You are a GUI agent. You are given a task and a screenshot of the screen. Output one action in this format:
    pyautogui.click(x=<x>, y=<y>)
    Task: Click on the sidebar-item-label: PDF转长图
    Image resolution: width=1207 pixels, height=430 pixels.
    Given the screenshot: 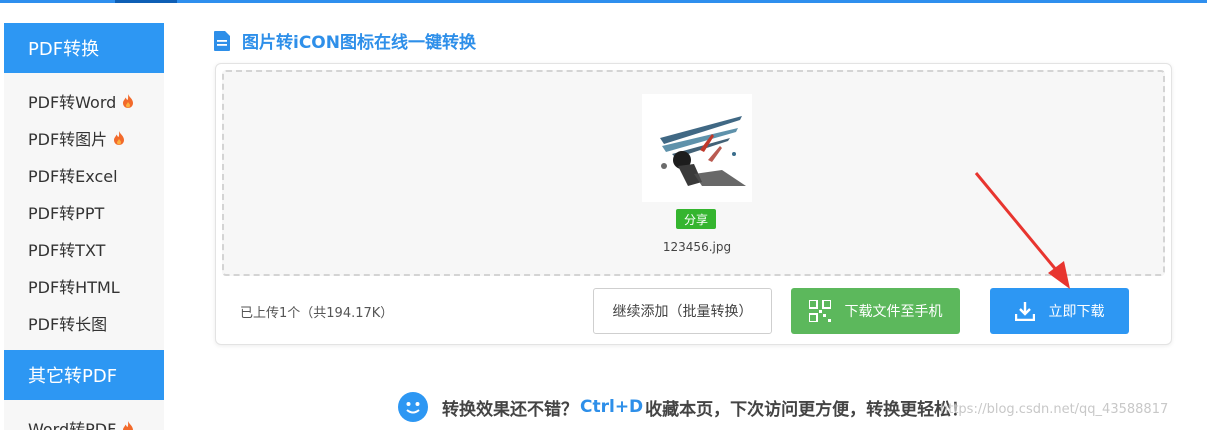 What is the action you would take?
    pyautogui.click(x=68, y=324)
    